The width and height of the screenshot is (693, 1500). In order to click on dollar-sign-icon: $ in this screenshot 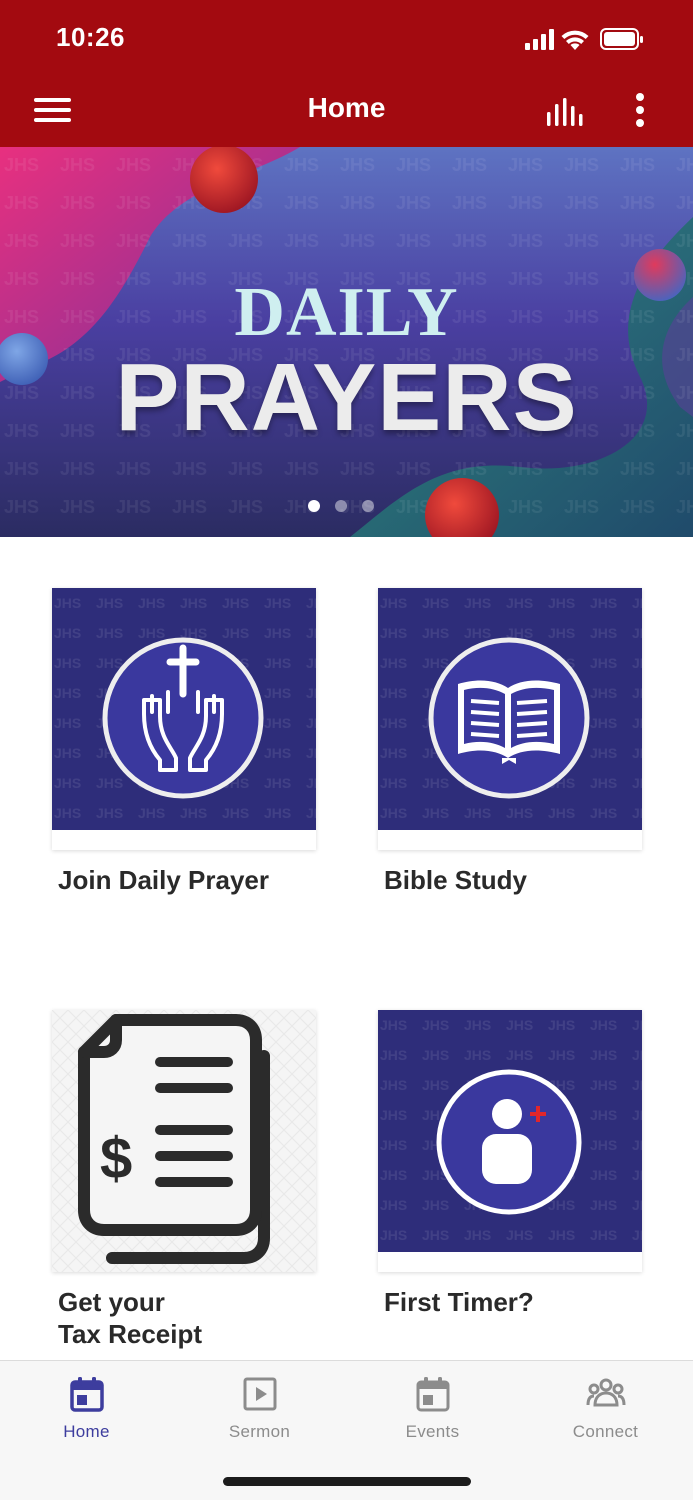, I will do `click(116, 1158)`.